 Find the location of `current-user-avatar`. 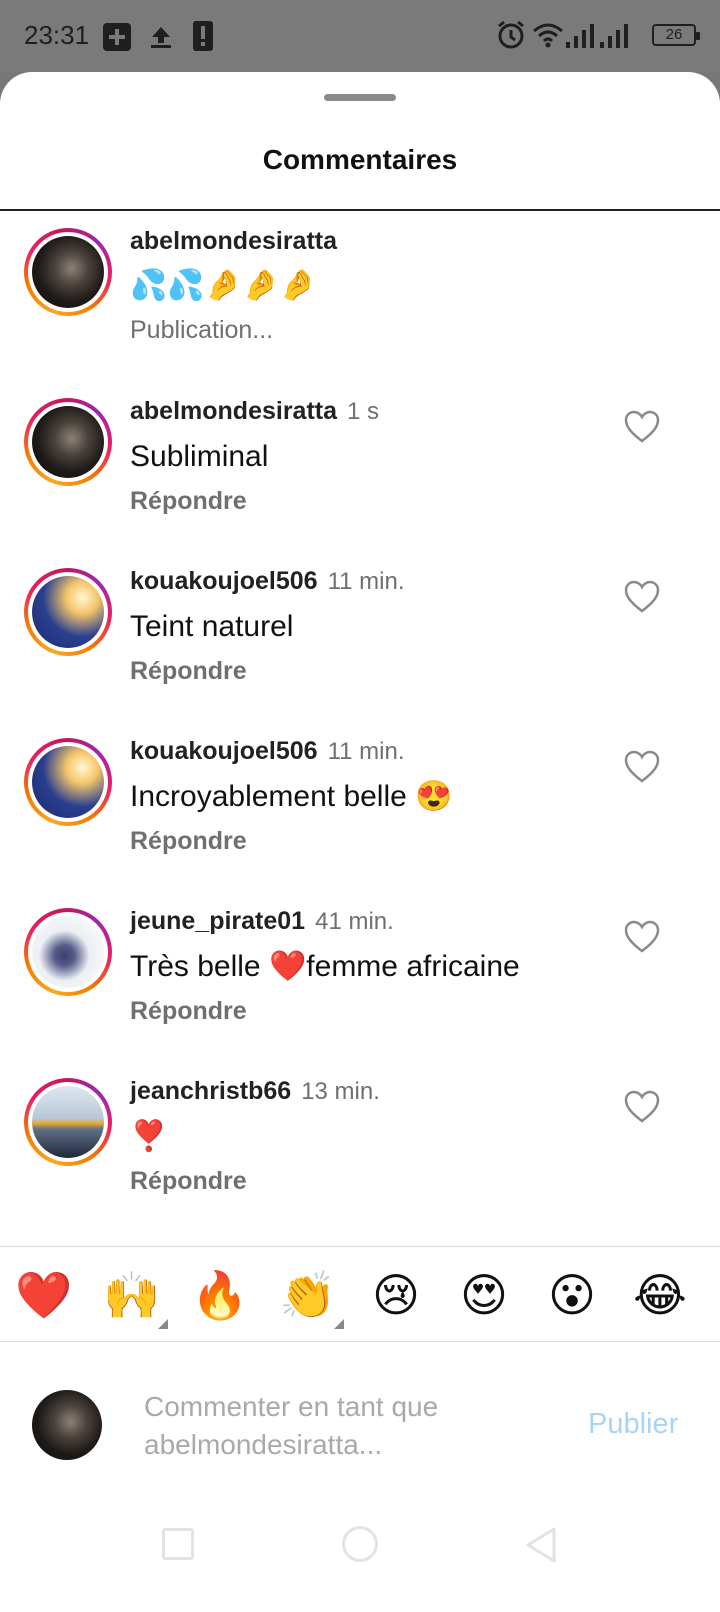

current-user-avatar is located at coordinates (67, 1425).